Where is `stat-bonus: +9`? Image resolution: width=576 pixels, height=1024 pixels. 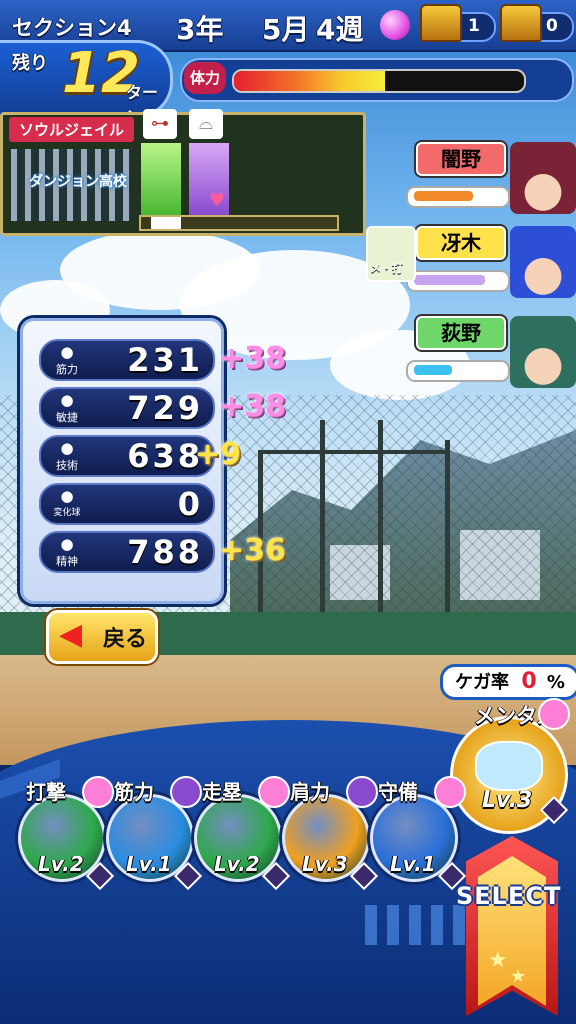
stat-bonus: +9 is located at coordinates (218, 454).